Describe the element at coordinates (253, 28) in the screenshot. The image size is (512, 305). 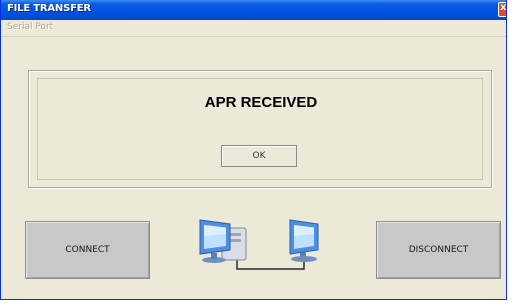
I see `menu-bar: Serial Port` at that location.